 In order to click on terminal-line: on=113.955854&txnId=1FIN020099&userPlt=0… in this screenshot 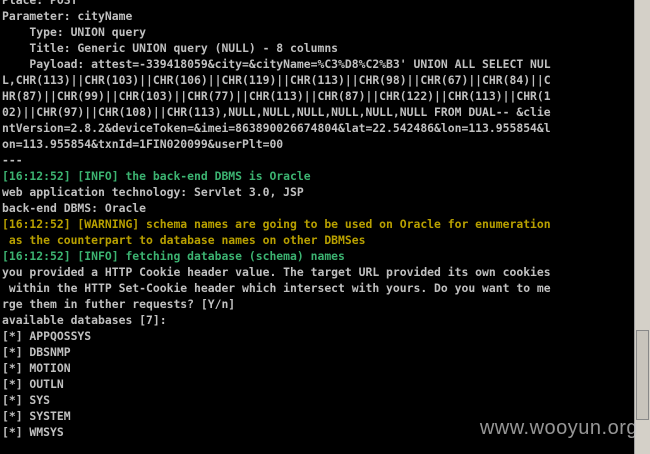, I will do `click(143, 144)`.